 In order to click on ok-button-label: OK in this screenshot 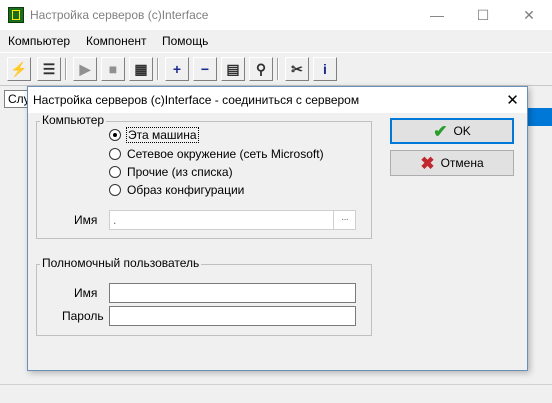, I will do `click(462, 131)`.